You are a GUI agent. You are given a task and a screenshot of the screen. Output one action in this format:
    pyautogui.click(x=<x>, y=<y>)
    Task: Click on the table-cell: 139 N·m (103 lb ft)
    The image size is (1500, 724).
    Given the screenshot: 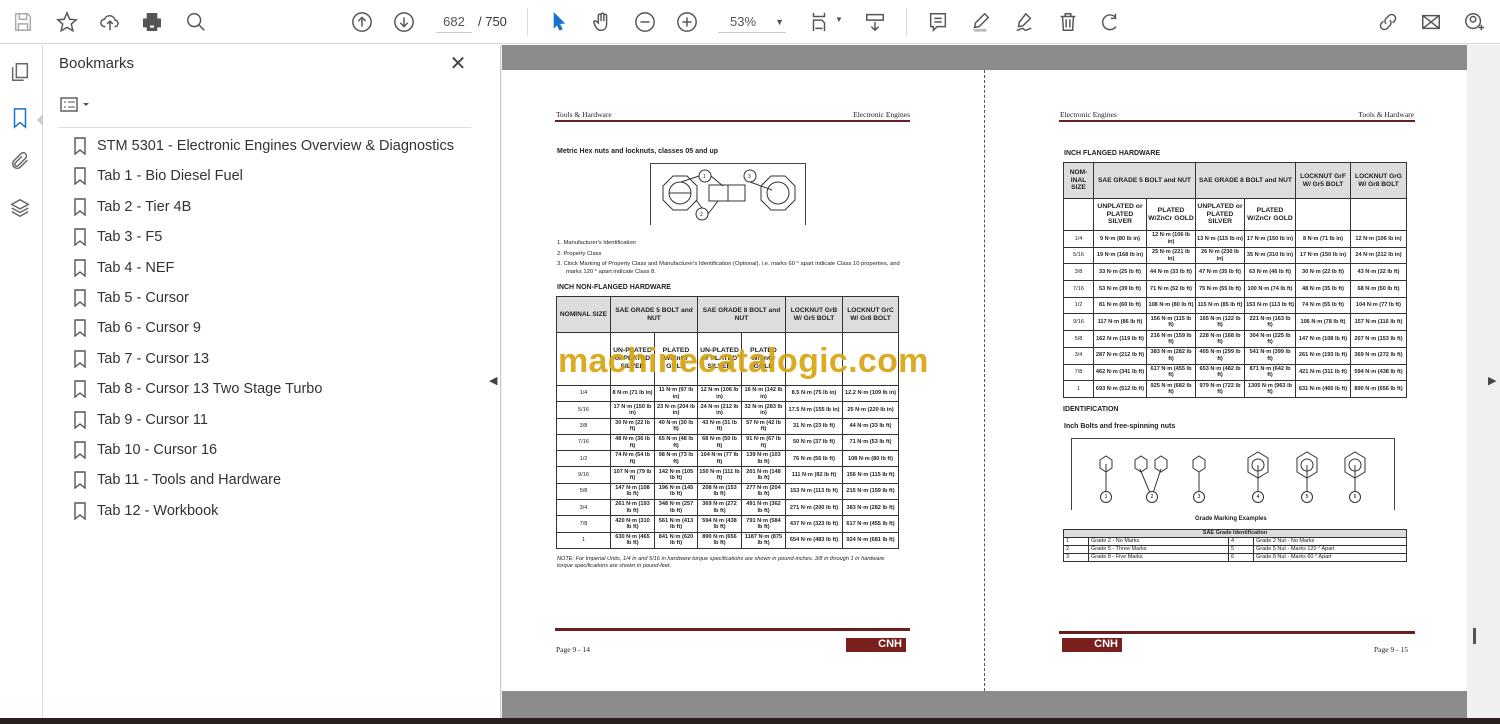 What is the action you would take?
    pyautogui.click(x=763, y=459)
    